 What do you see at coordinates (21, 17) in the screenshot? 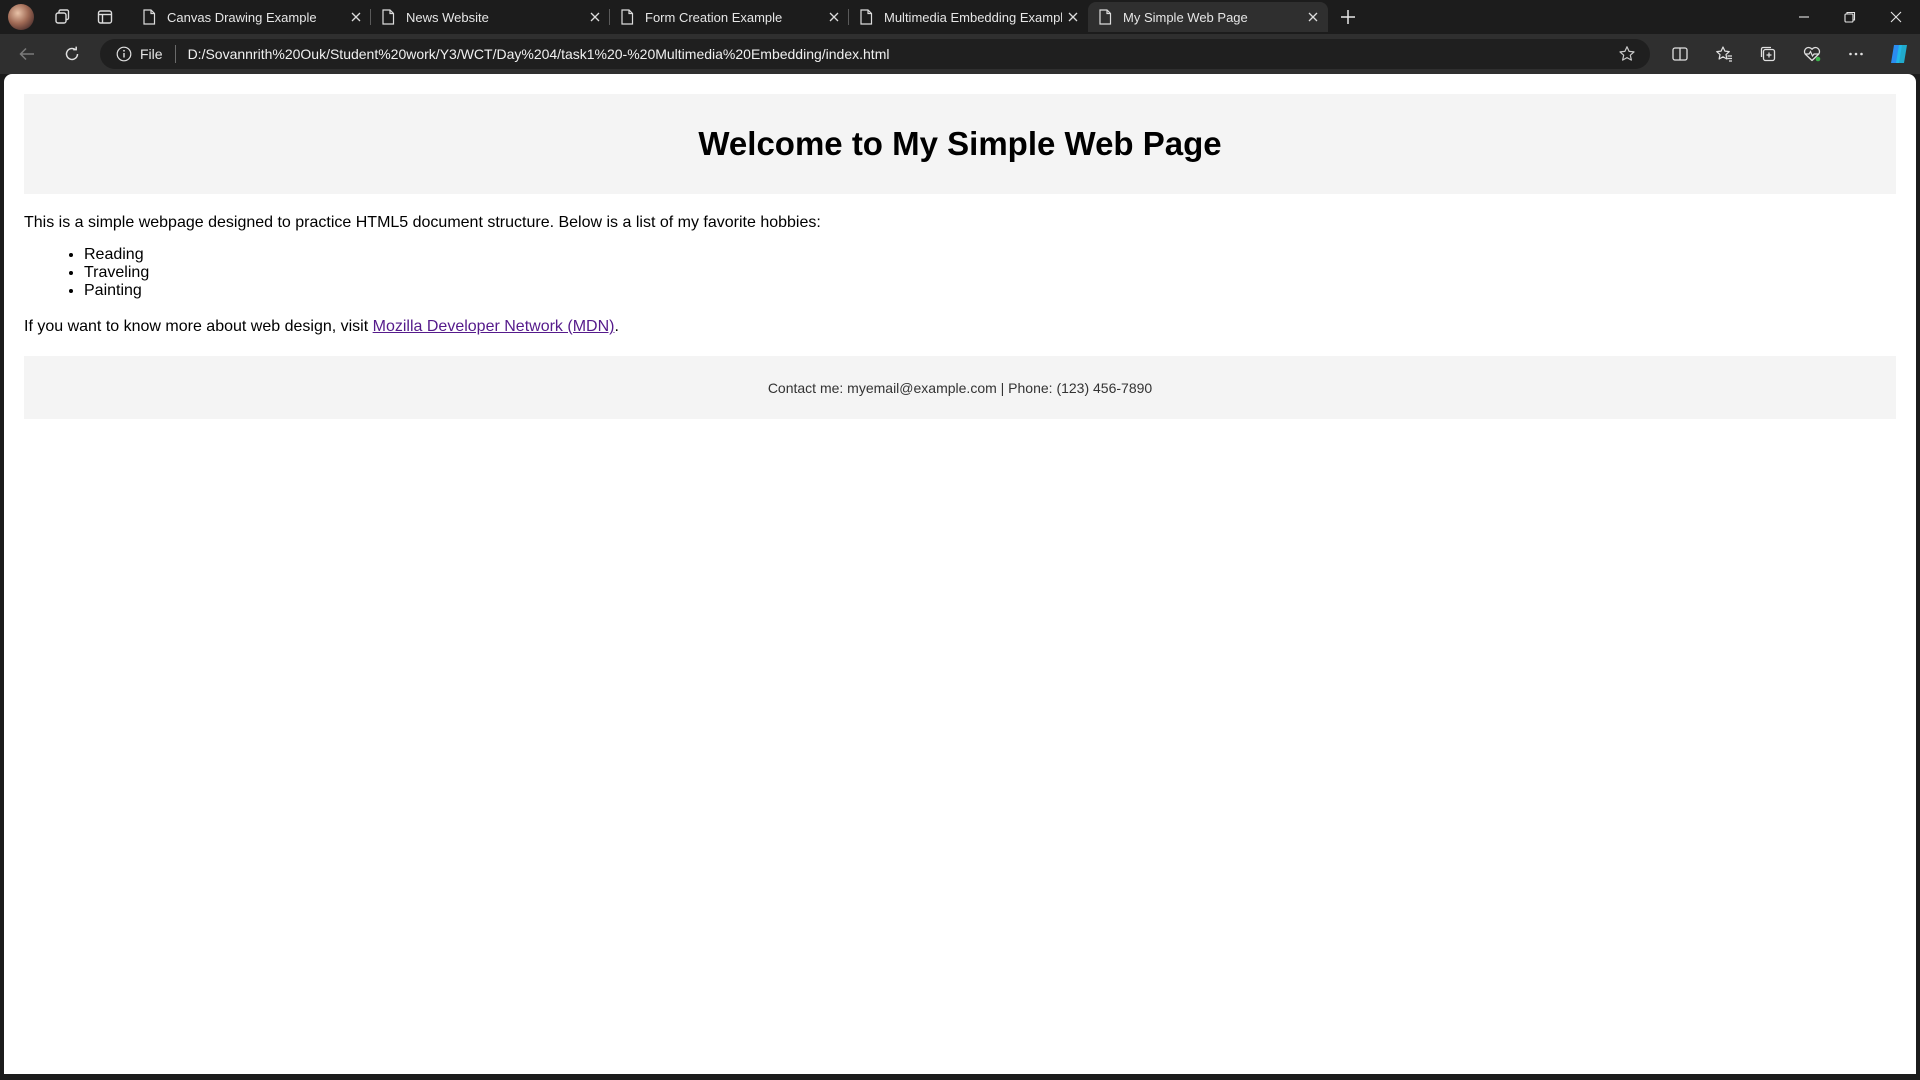
I see `profile-avatar` at bounding box center [21, 17].